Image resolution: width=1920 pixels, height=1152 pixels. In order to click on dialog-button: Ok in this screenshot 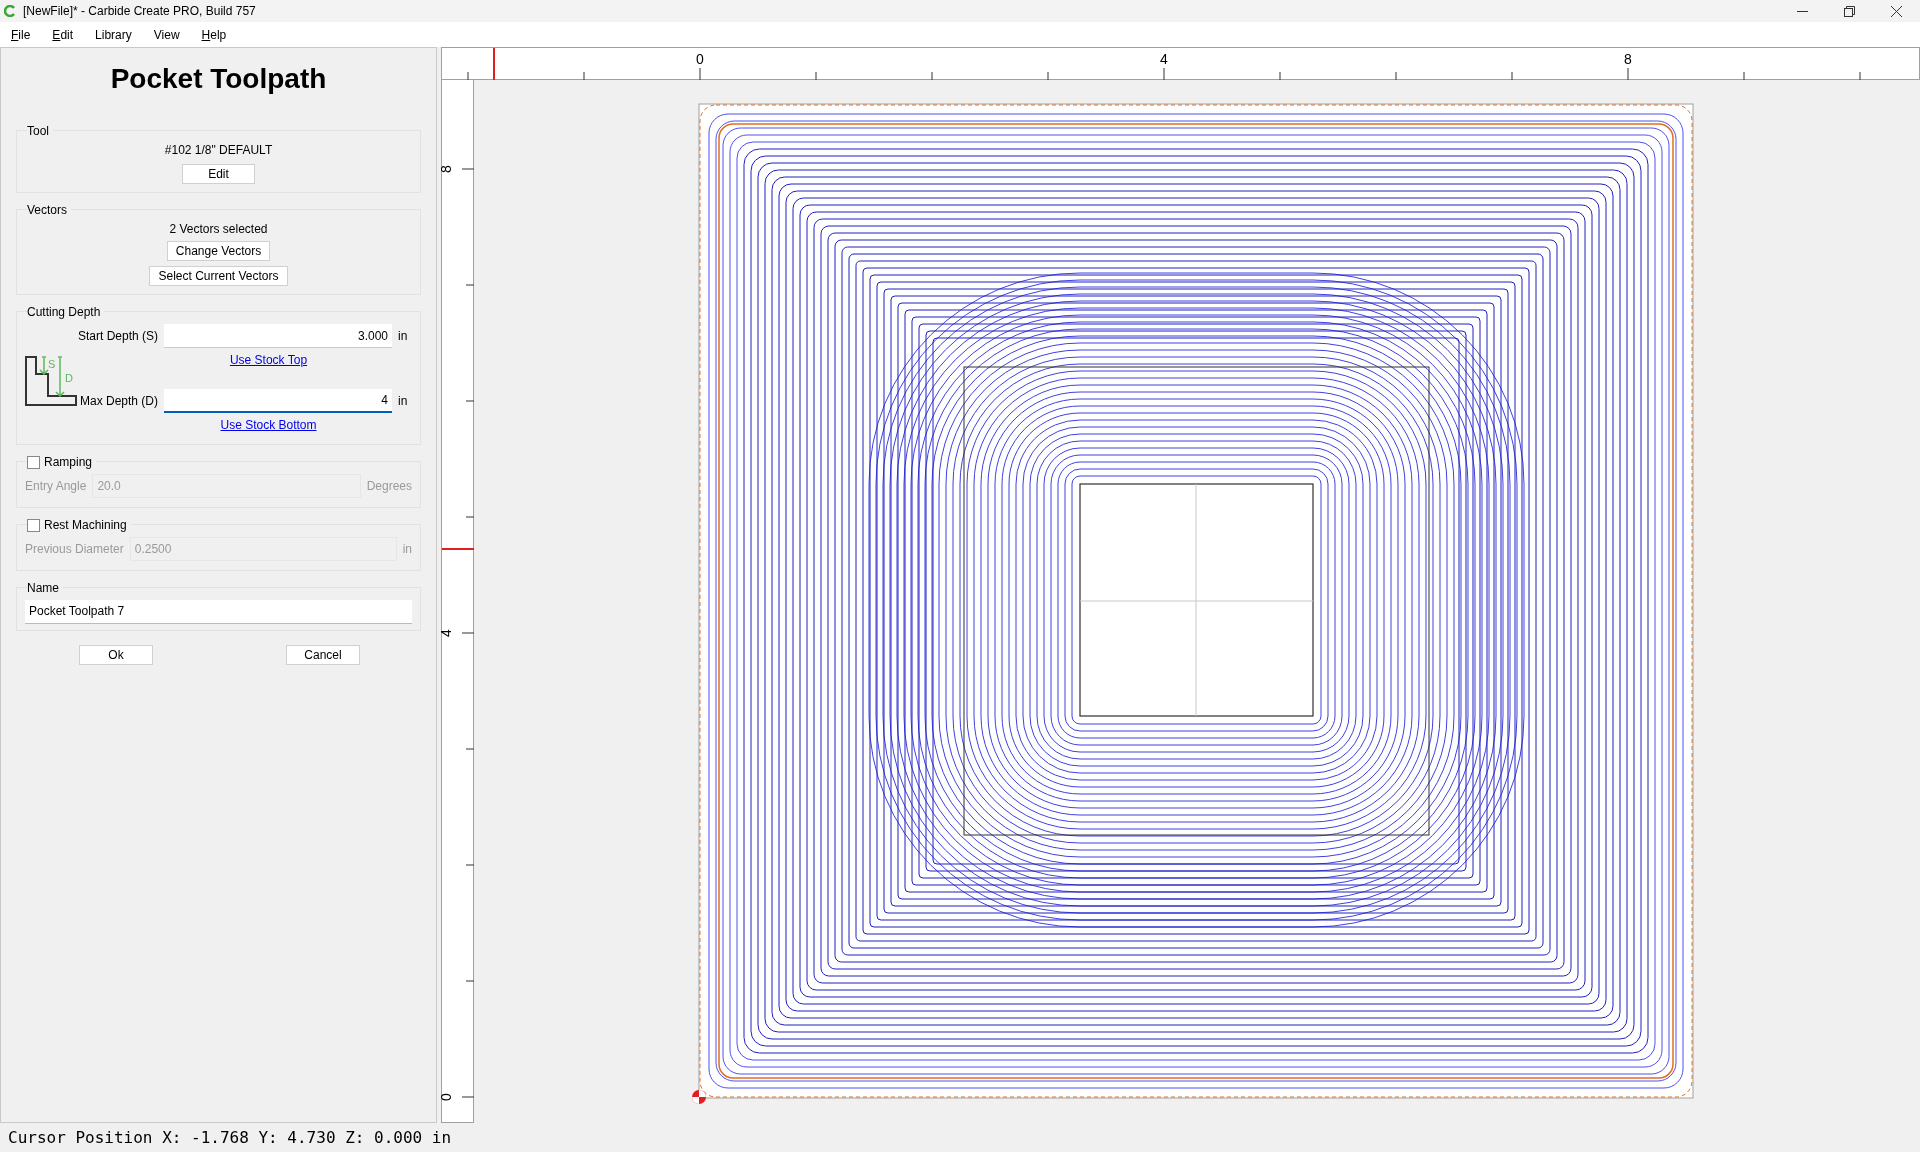, I will do `click(116, 654)`.